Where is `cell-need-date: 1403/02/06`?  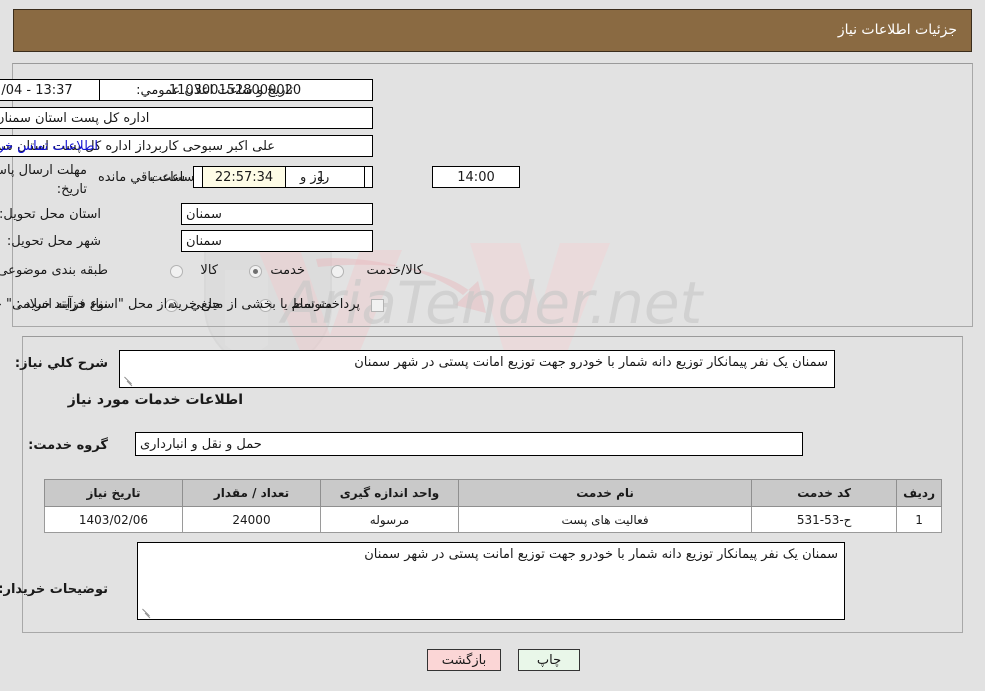 cell-need-date: 1403/02/06 is located at coordinates (113, 519).